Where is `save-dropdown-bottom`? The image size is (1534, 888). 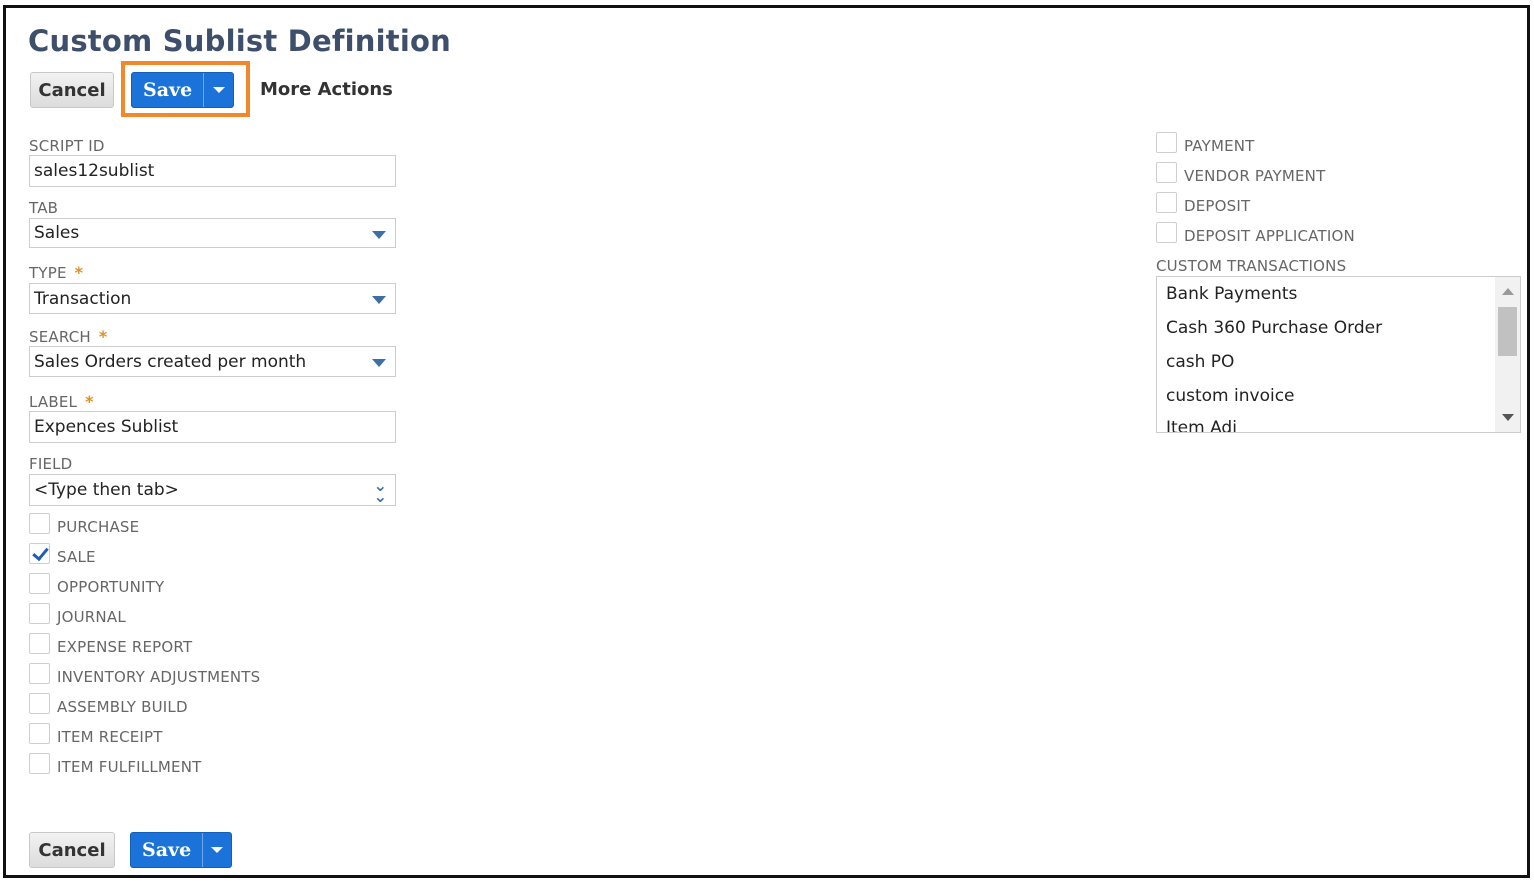 save-dropdown-bottom is located at coordinates (217, 850).